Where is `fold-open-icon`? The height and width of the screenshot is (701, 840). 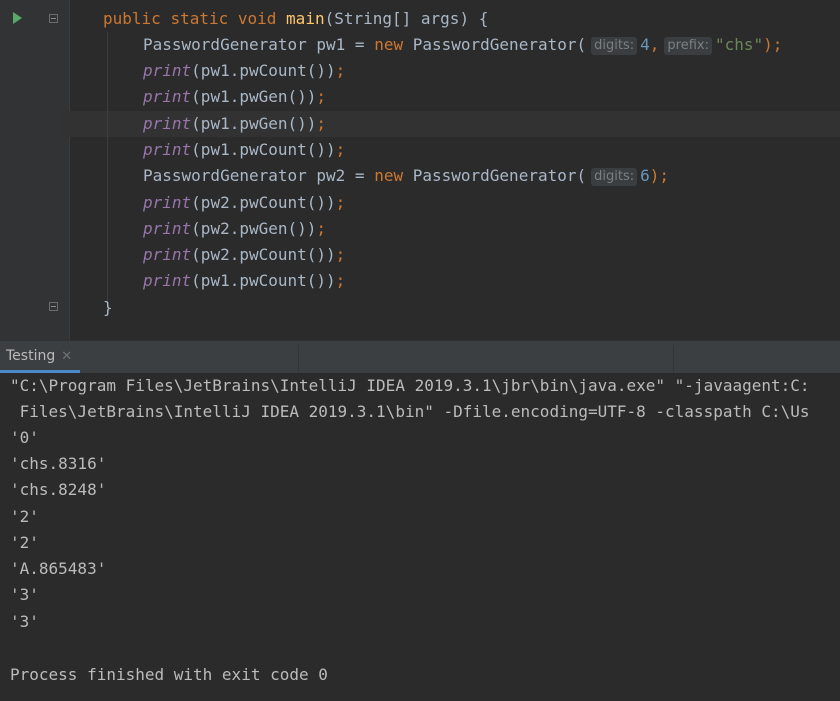 fold-open-icon is located at coordinates (53, 18).